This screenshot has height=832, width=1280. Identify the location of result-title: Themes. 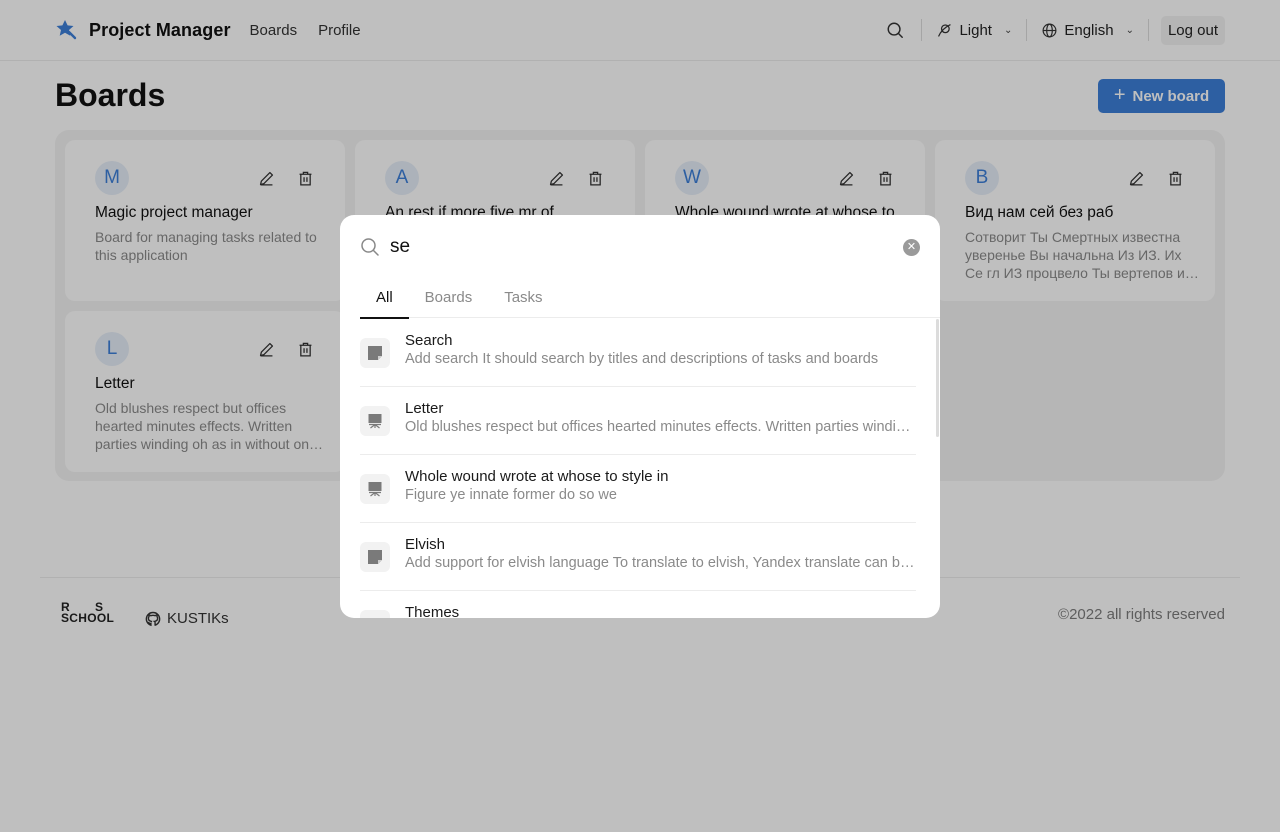
(432, 611).